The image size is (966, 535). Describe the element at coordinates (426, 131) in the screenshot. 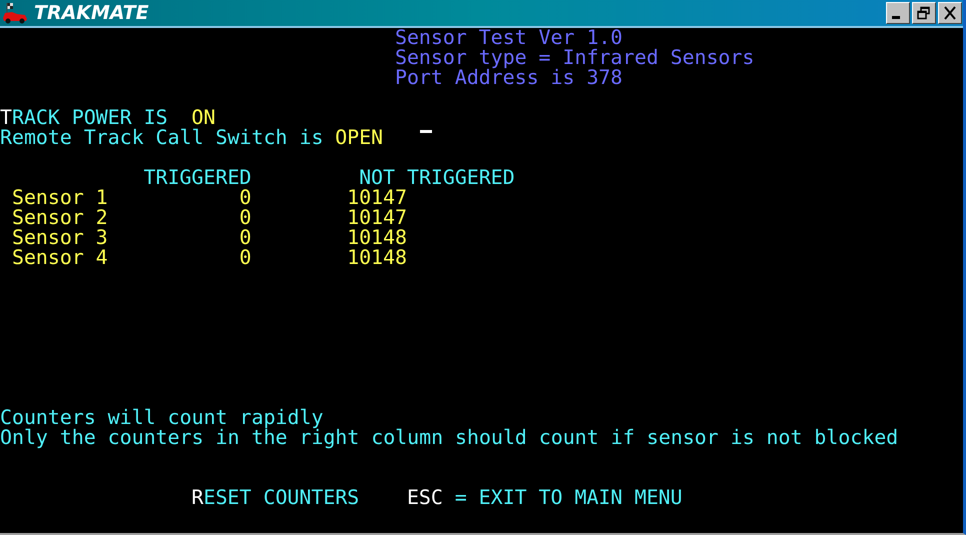

I see `cursor-icon` at that location.